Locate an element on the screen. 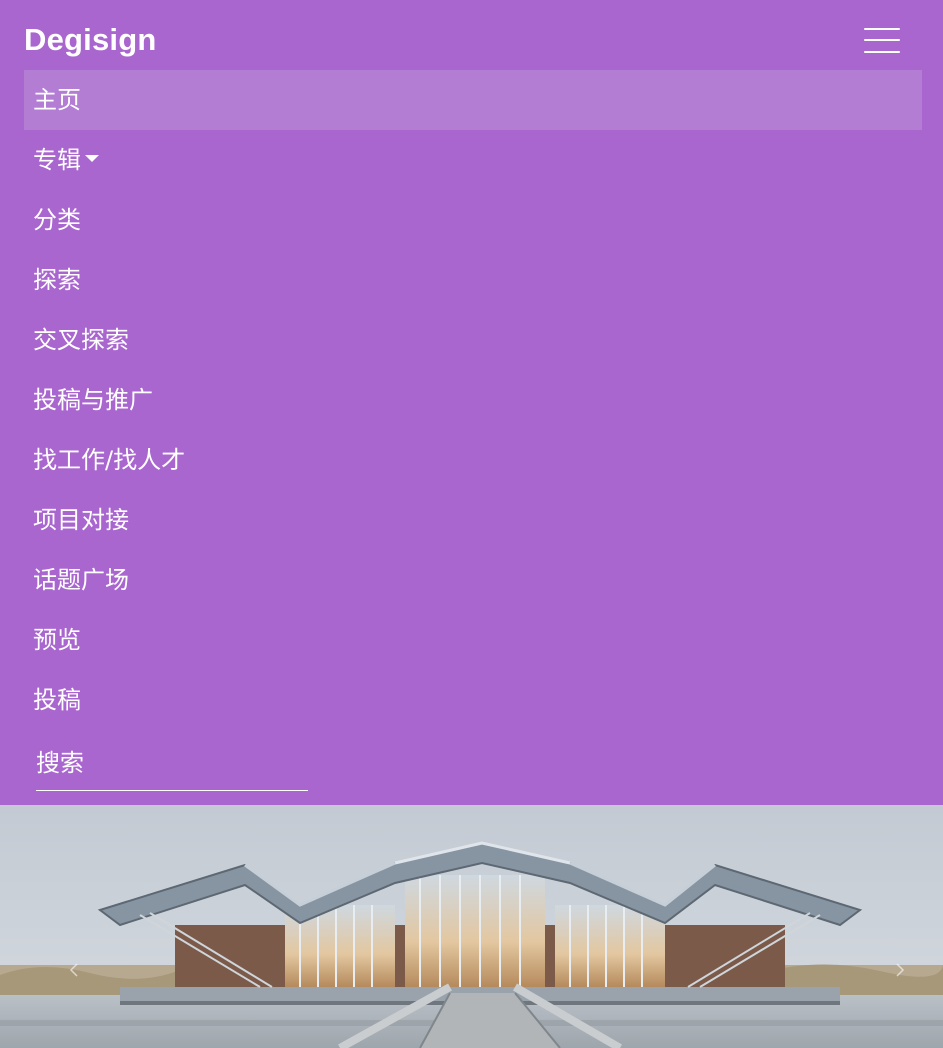  chevron-right-icon is located at coordinates (900, 970).